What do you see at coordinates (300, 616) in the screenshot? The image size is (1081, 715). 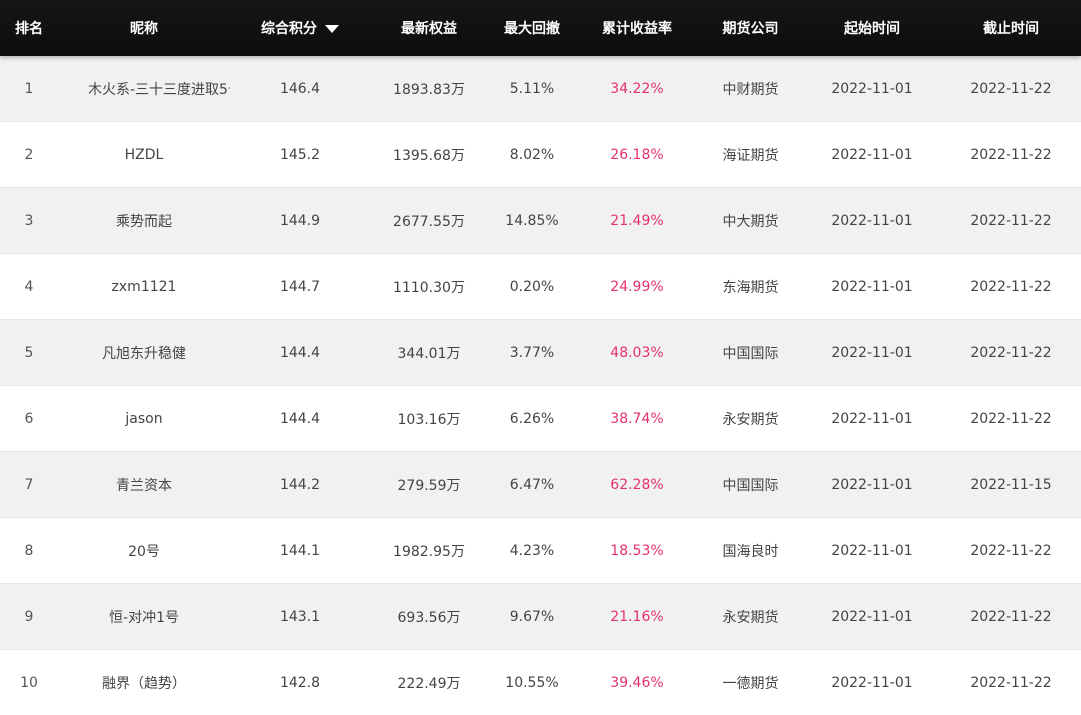 I see `row-score: 143.1` at bounding box center [300, 616].